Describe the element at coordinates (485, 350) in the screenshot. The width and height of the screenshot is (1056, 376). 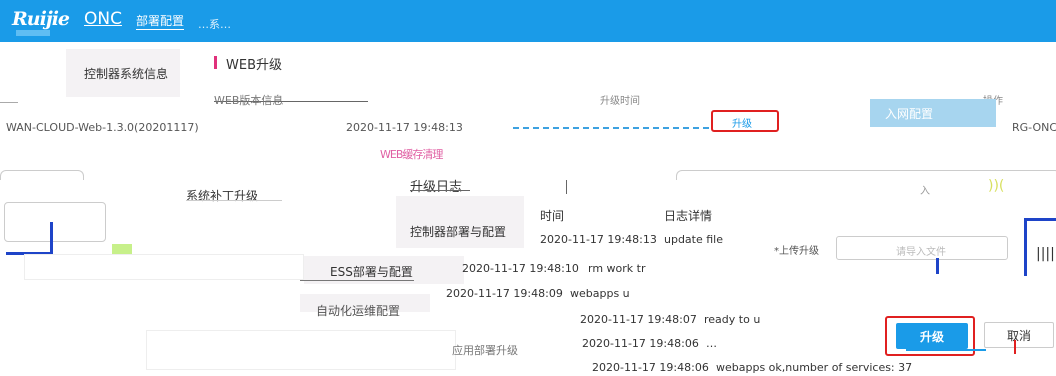
I see `sidebar-item-app-deploy: 应用部署升级` at that location.